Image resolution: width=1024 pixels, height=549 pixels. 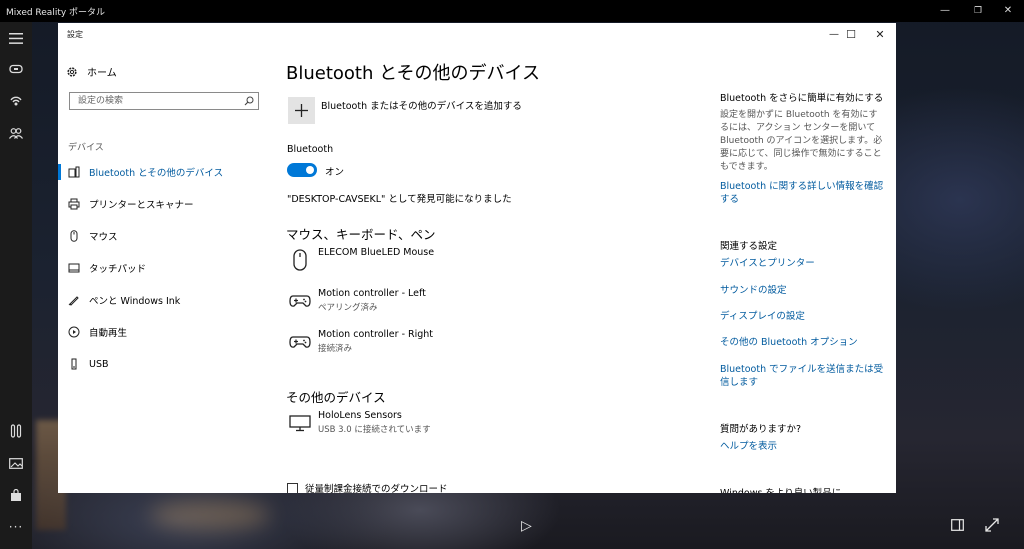 I want to click on scene-light, so click(x=210, y=515).